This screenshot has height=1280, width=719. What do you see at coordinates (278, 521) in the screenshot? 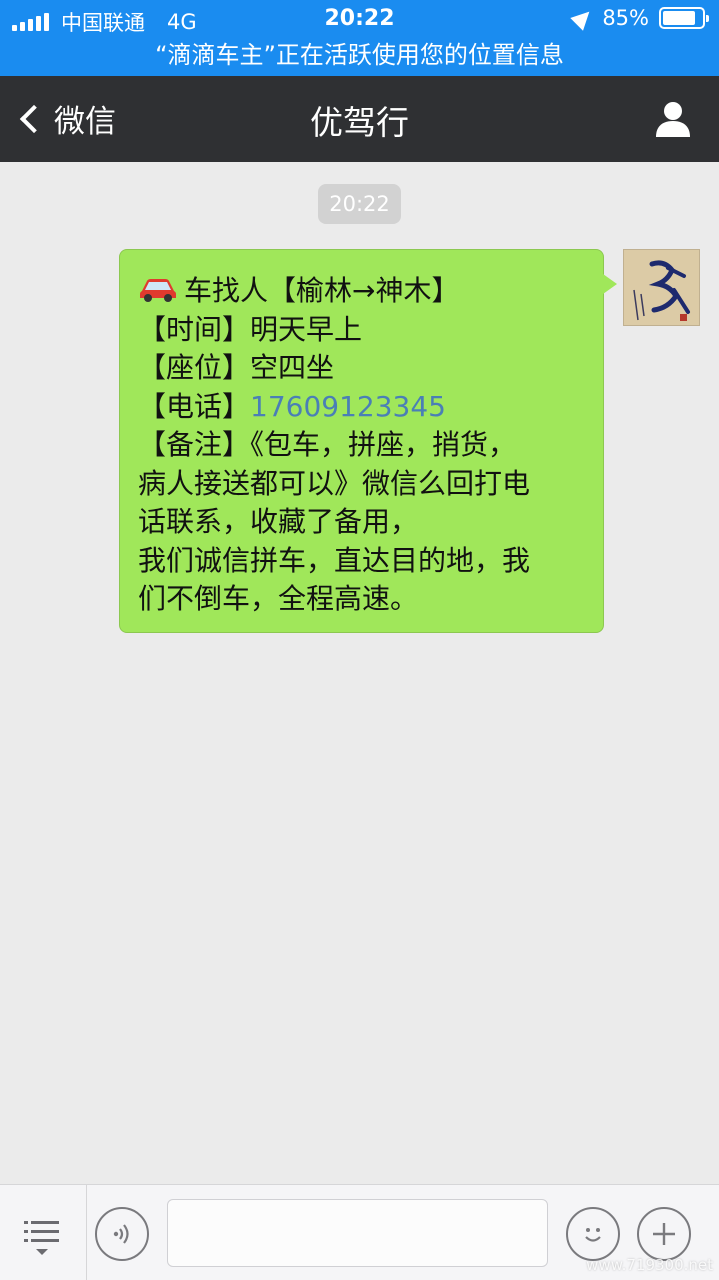
I see `message-line-7: 话联系，收藏了备用，` at bounding box center [278, 521].